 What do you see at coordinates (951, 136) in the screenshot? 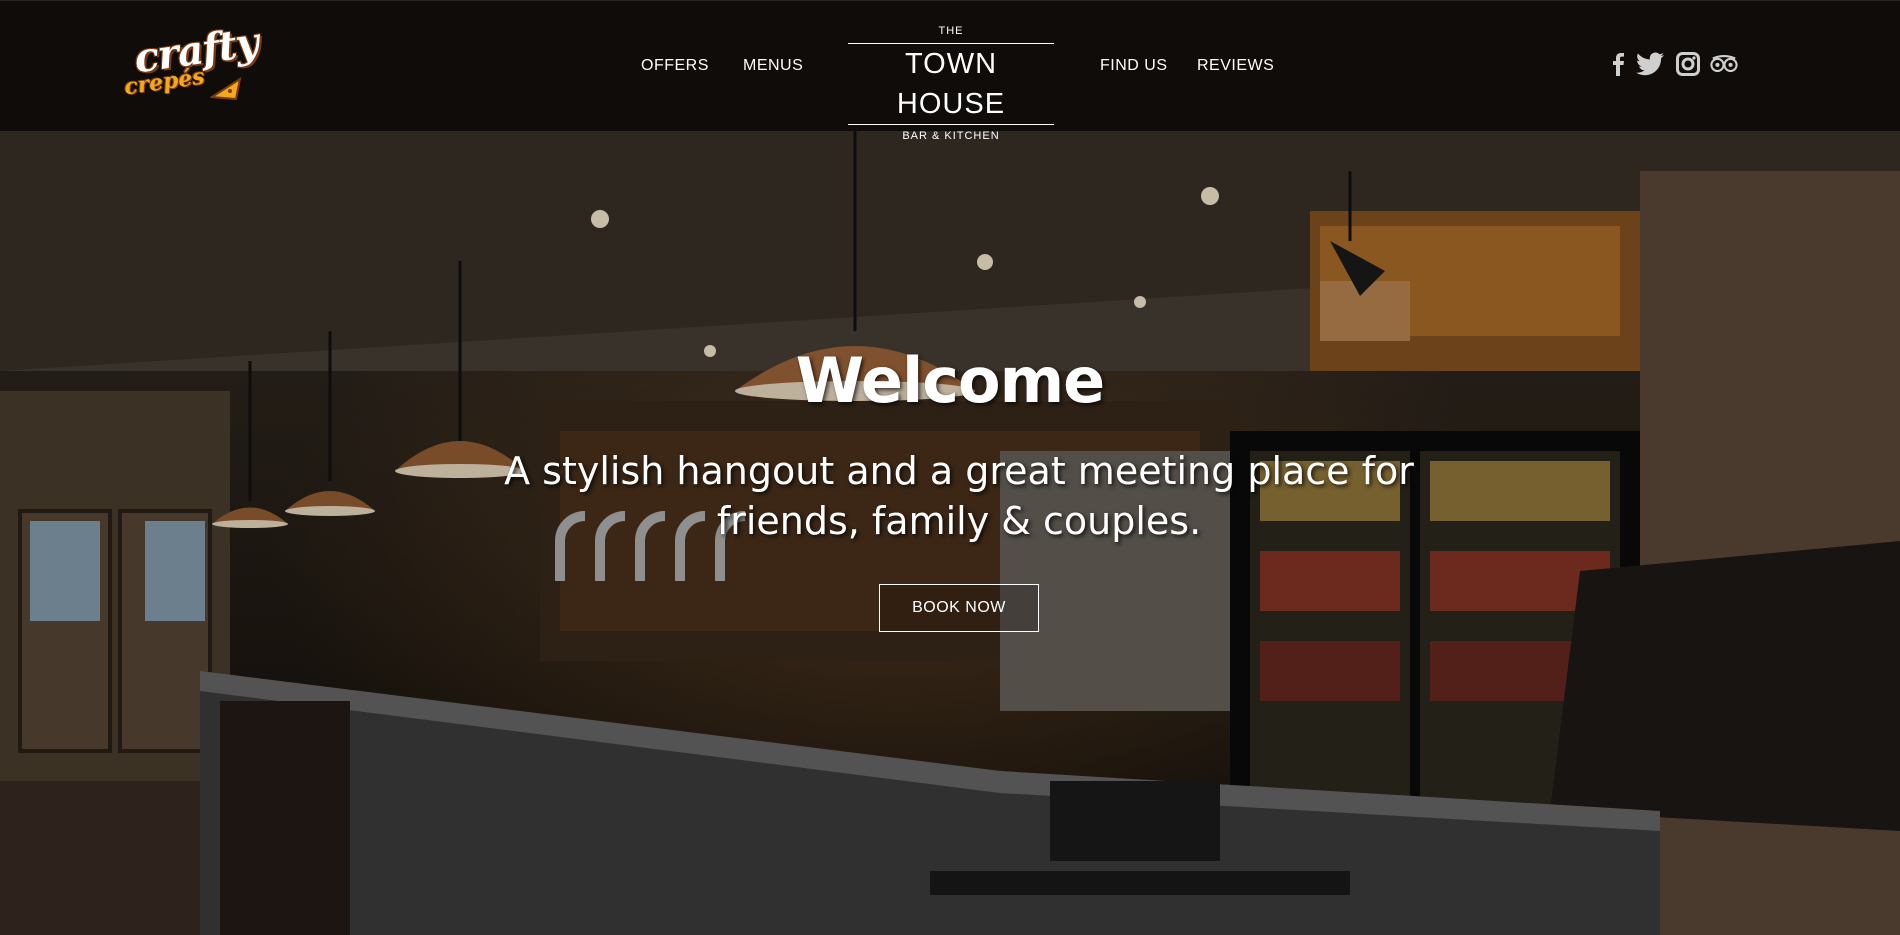
I see `brand-sub-text: BAR & KITCHEN` at bounding box center [951, 136].